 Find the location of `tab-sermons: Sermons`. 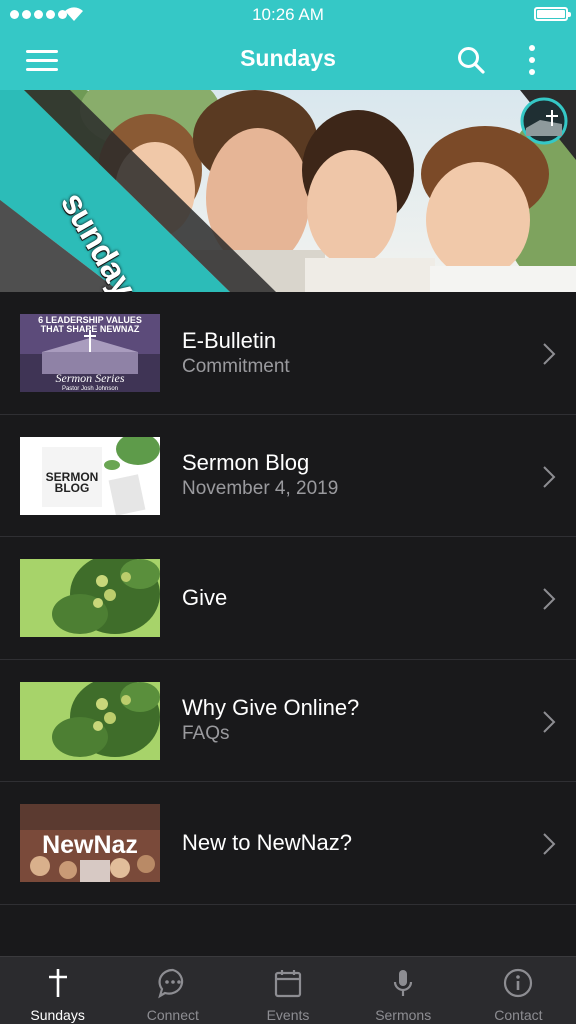

tab-sermons: Sermons is located at coordinates (403, 990).